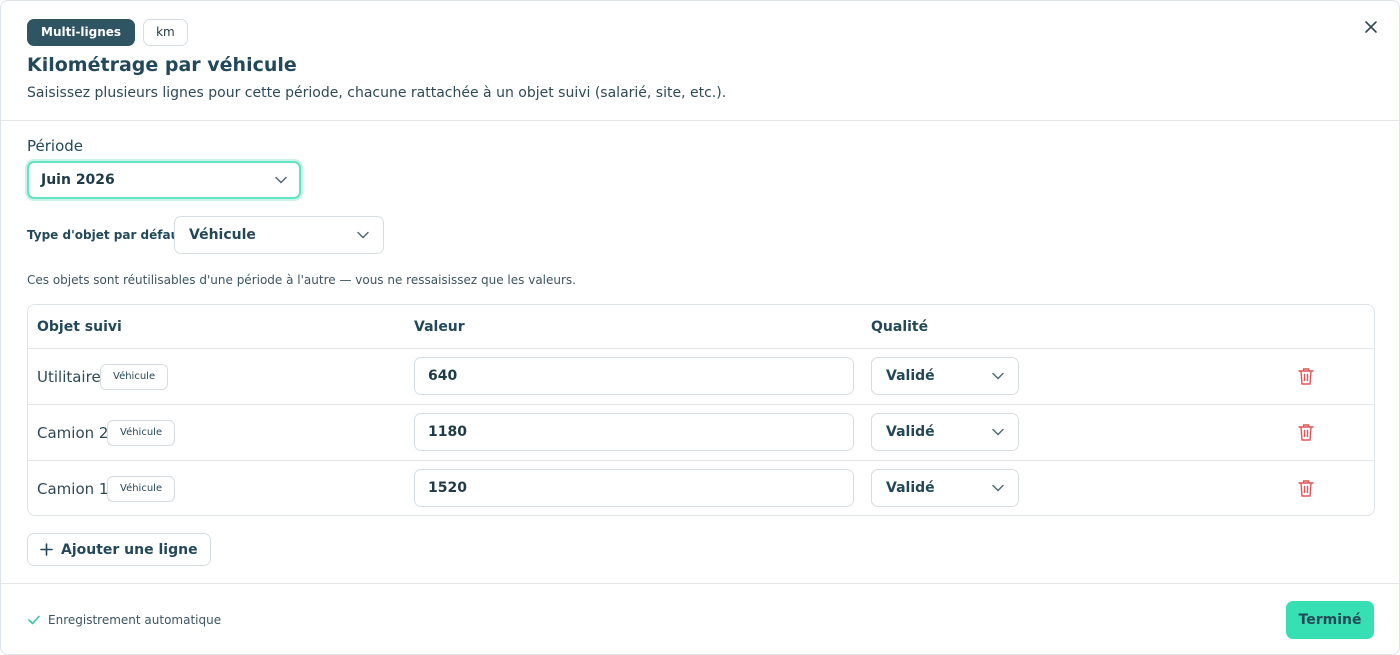 The width and height of the screenshot is (1400, 655). I want to click on period-select-value: Juin 2026, so click(78, 180).